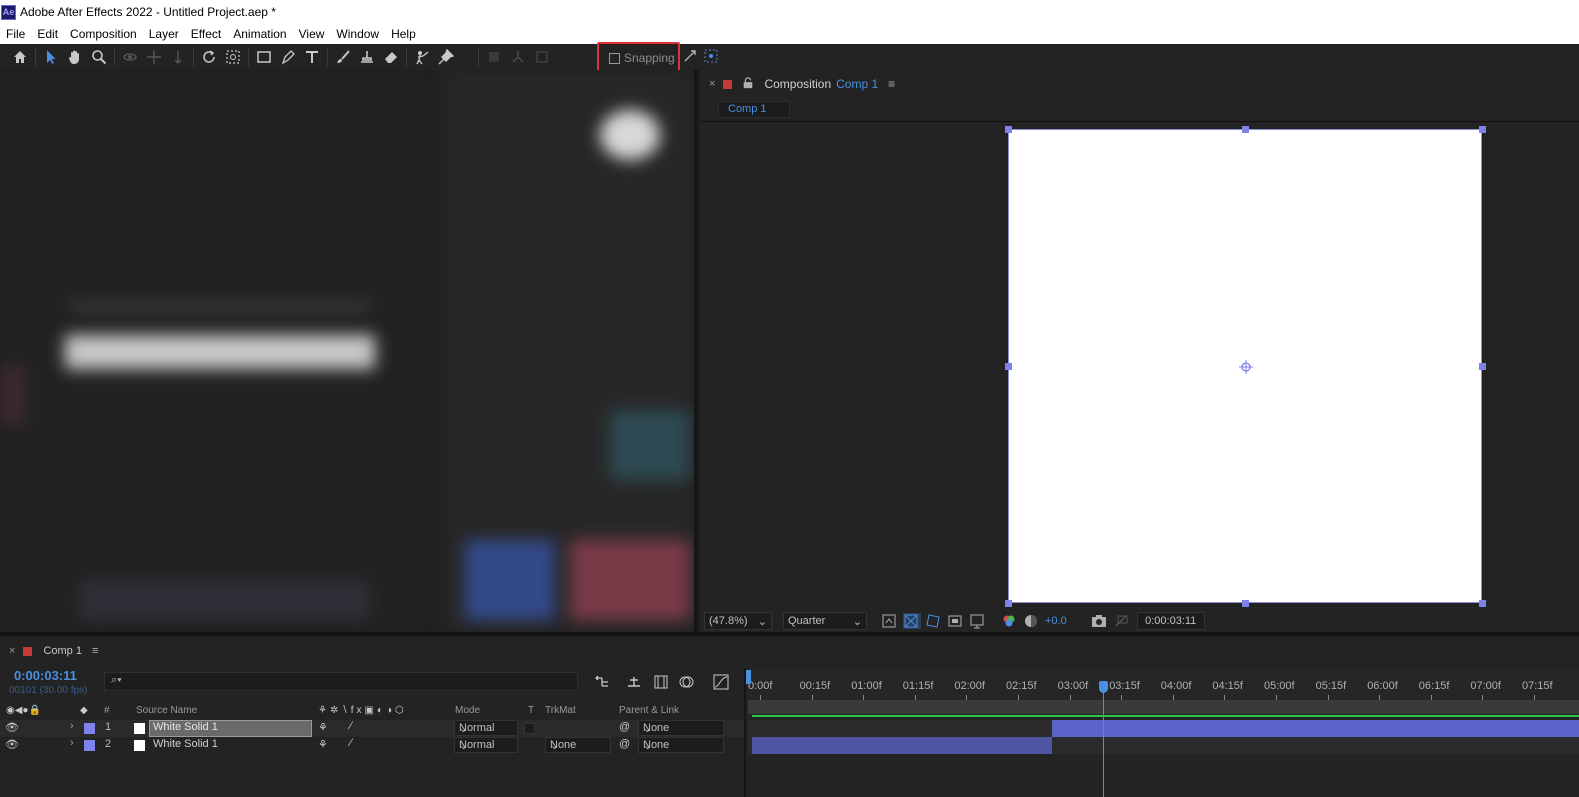  Describe the element at coordinates (690, 56) in the screenshot. I see `snap-options-icon` at that location.